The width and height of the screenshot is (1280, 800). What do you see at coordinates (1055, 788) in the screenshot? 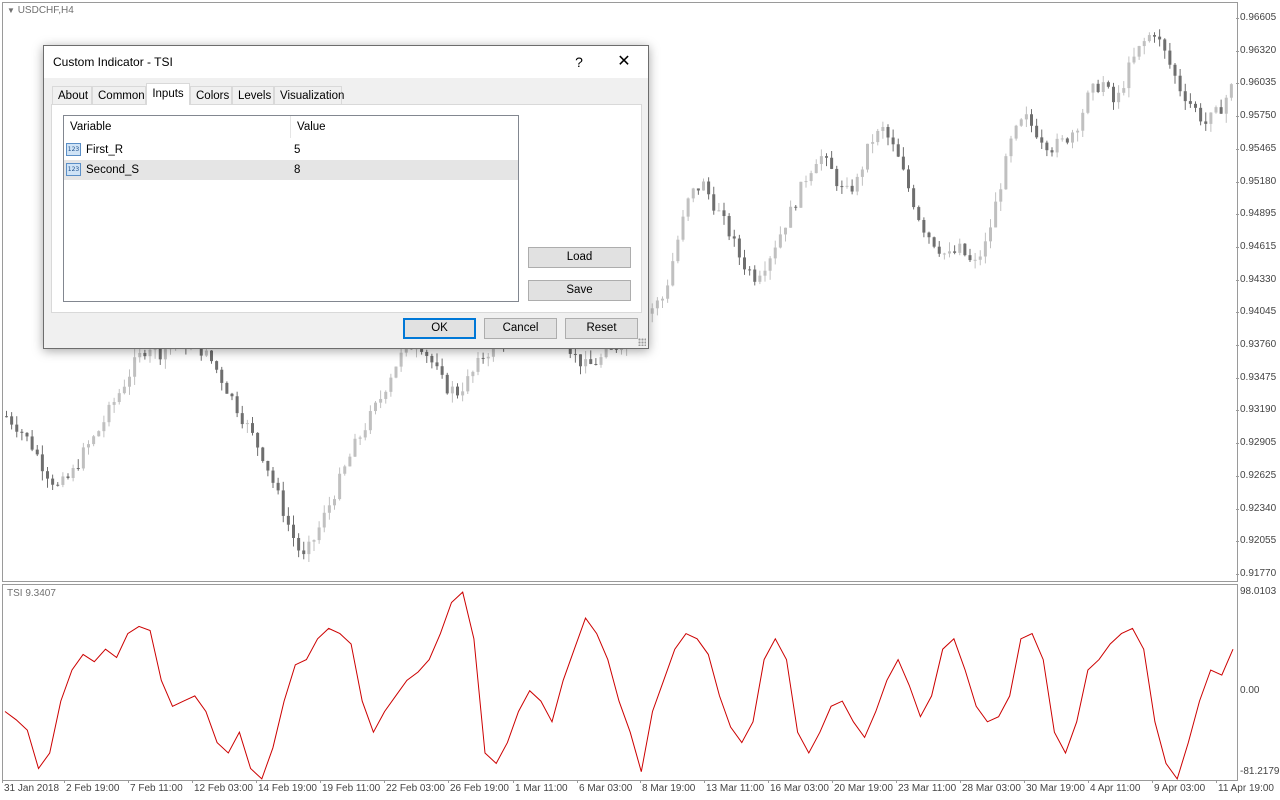
I see `date-axis-label: 30 Mar 19:00` at bounding box center [1055, 788].